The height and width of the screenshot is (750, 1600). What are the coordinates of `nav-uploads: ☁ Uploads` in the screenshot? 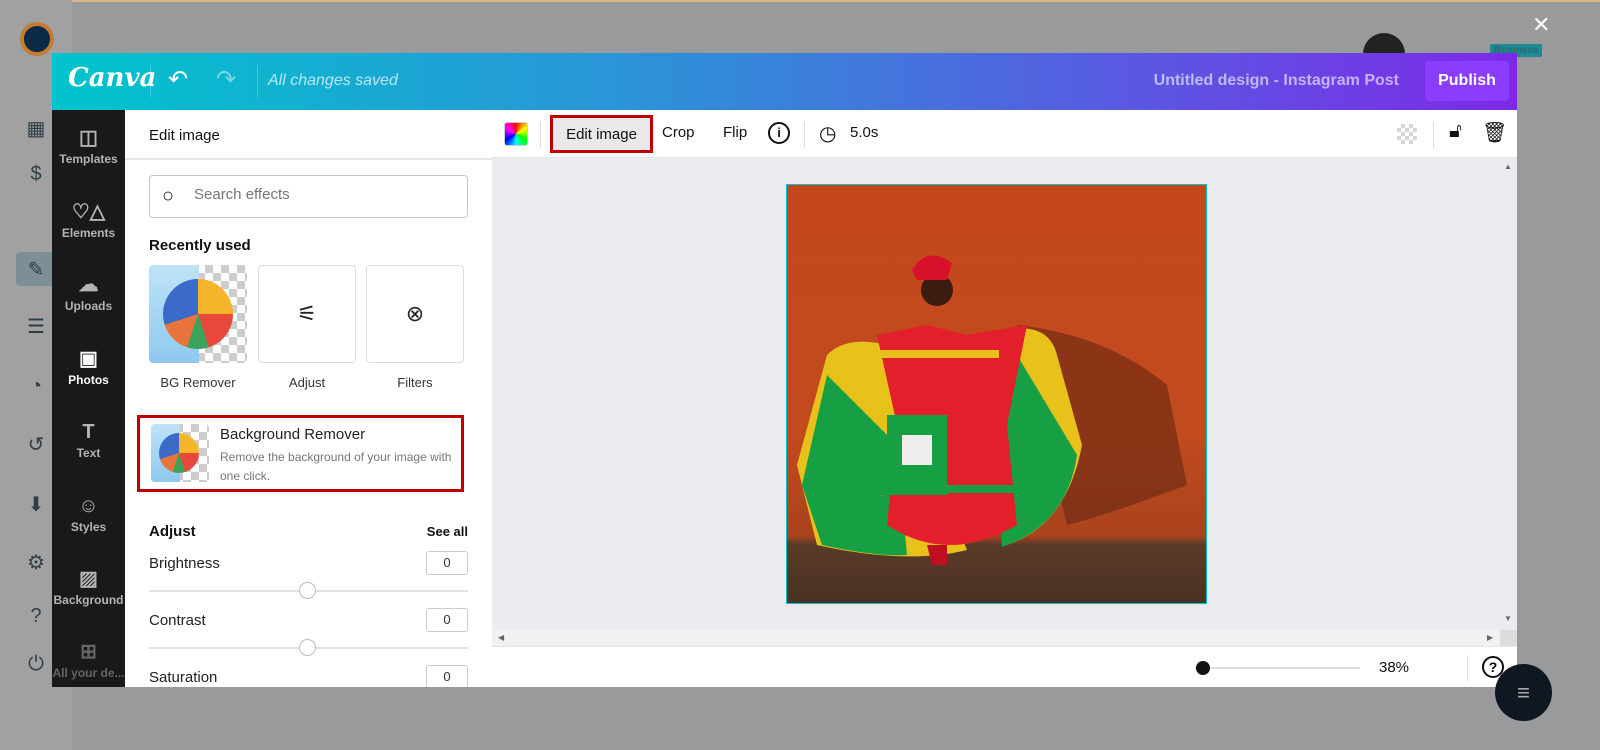 It's located at (88, 293).